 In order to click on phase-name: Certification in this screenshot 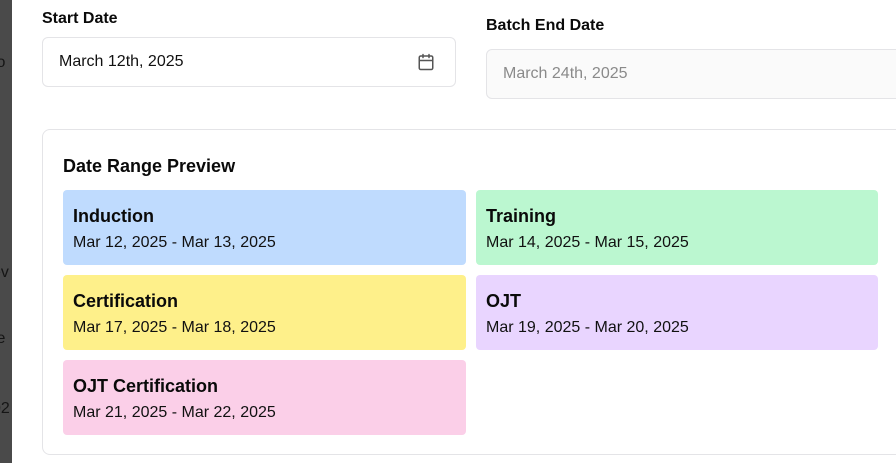, I will do `click(126, 301)`.